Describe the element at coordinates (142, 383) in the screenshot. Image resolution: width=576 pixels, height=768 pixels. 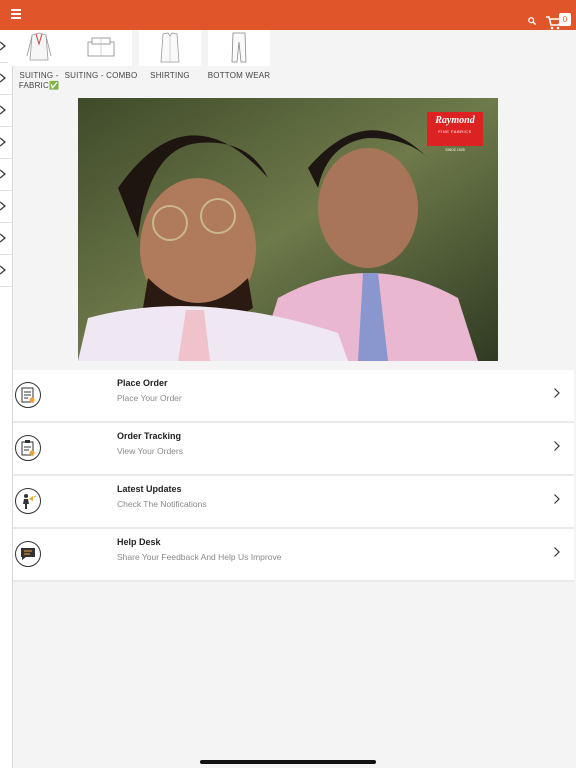
I see `menu-item-title: Place Order` at that location.